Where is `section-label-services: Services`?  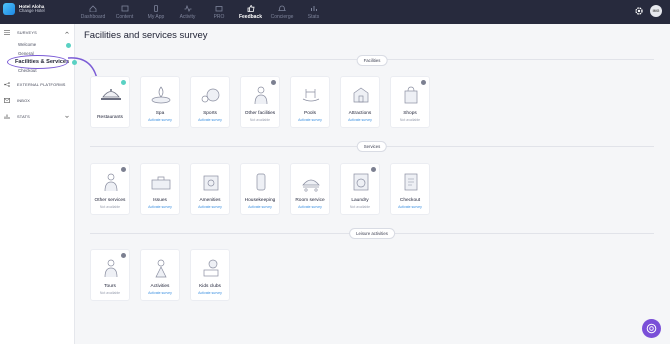
section-label-services: Services is located at coordinates (372, 146).